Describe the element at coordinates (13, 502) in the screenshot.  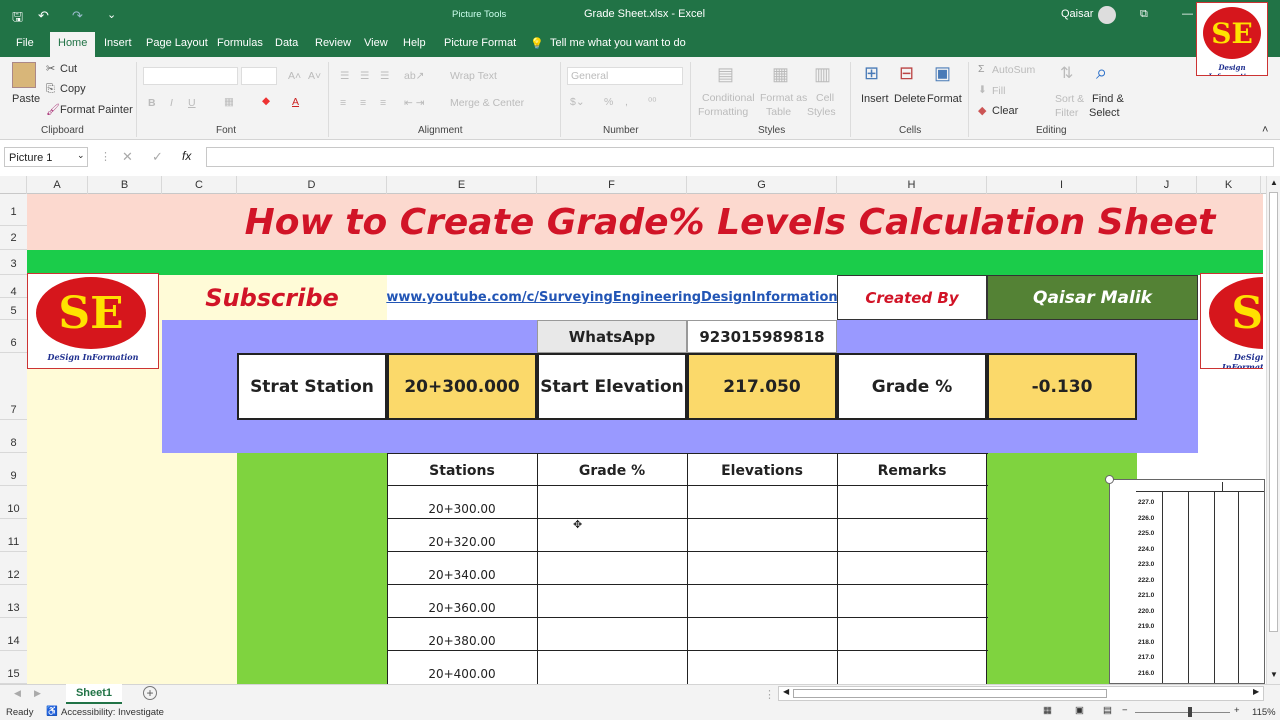
I see `row-header: 10` at that location.